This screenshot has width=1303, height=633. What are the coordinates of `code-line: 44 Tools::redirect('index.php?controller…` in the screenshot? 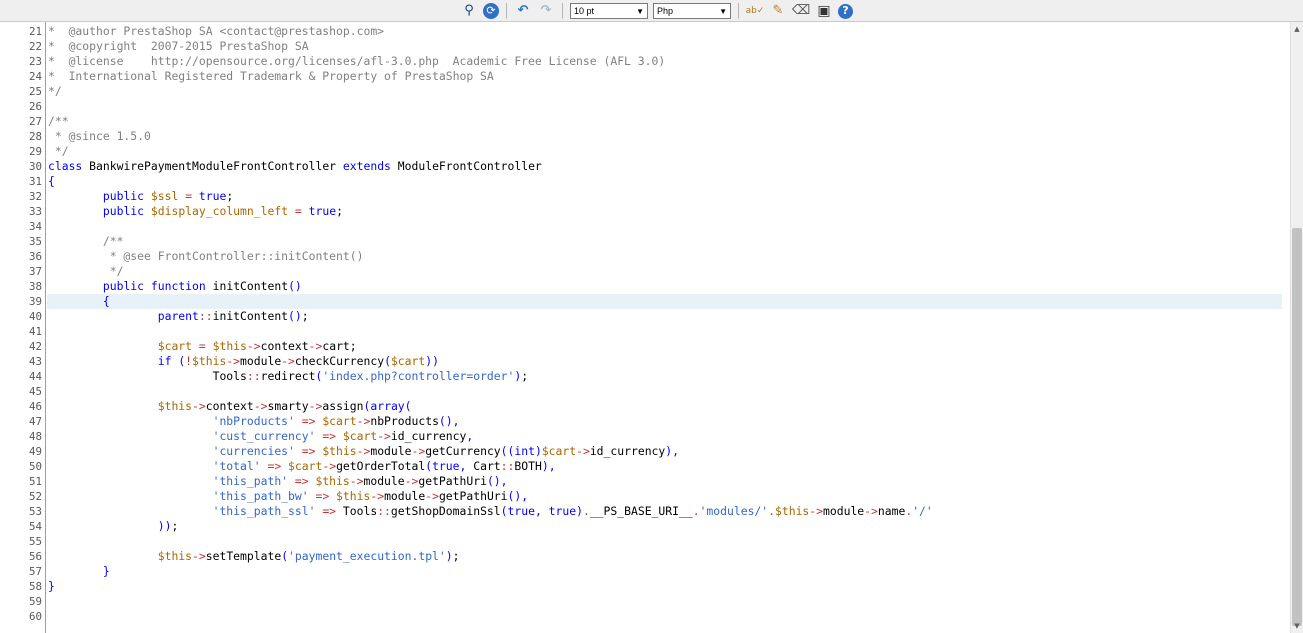 It's located at (645, 376).